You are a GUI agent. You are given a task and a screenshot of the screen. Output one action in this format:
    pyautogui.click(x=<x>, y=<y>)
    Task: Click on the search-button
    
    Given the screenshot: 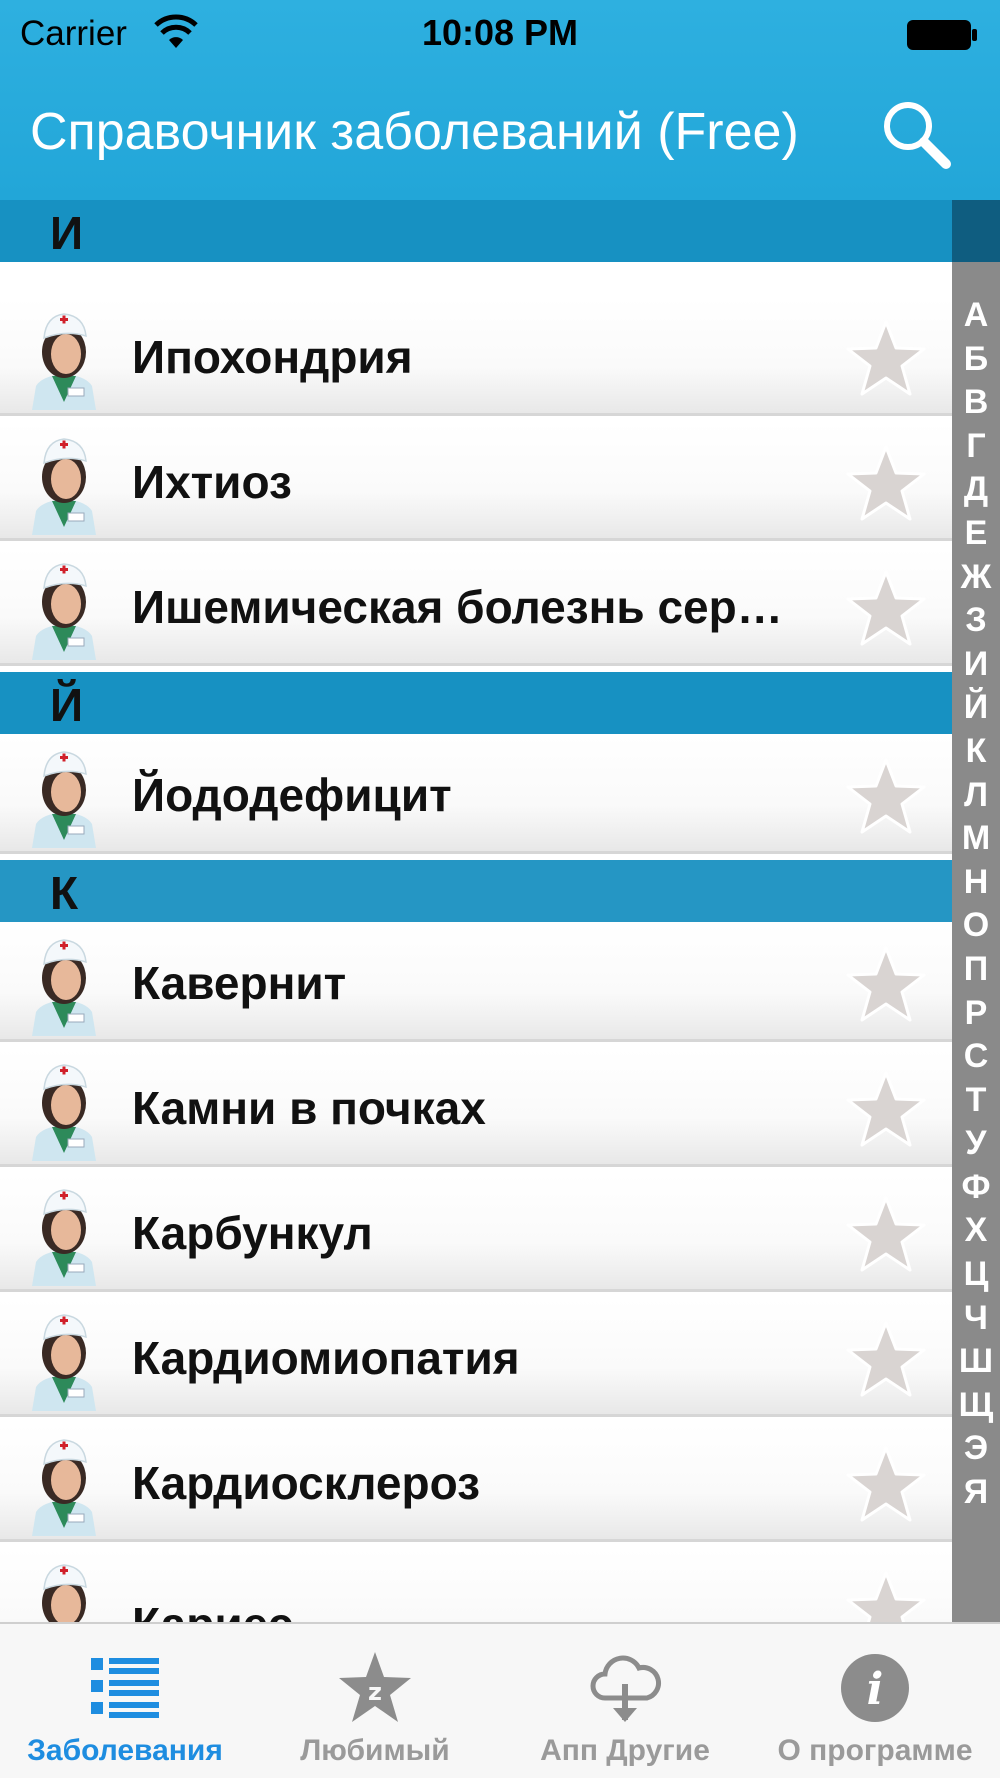 What is the action you would take?
    pyautogui.click(x=916, y=134)
    